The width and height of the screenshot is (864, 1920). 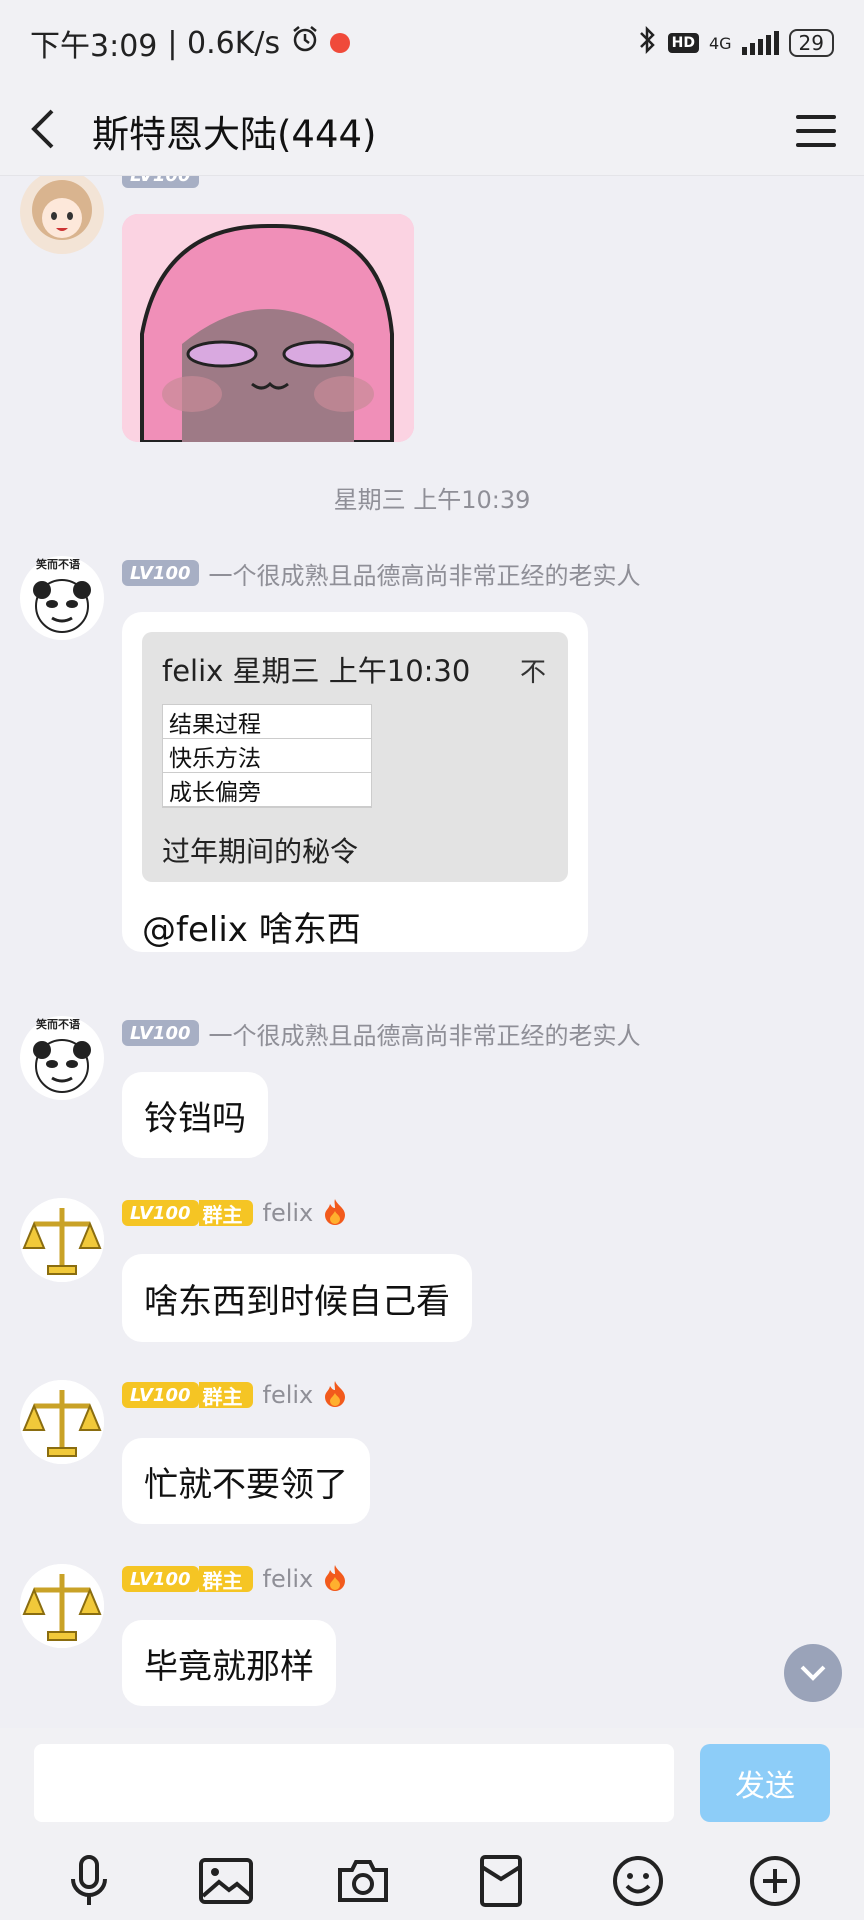 What do you see at coordinates (760, 43) in the screenshot?
I see `signal-icon` at bounding box center [760, 43].